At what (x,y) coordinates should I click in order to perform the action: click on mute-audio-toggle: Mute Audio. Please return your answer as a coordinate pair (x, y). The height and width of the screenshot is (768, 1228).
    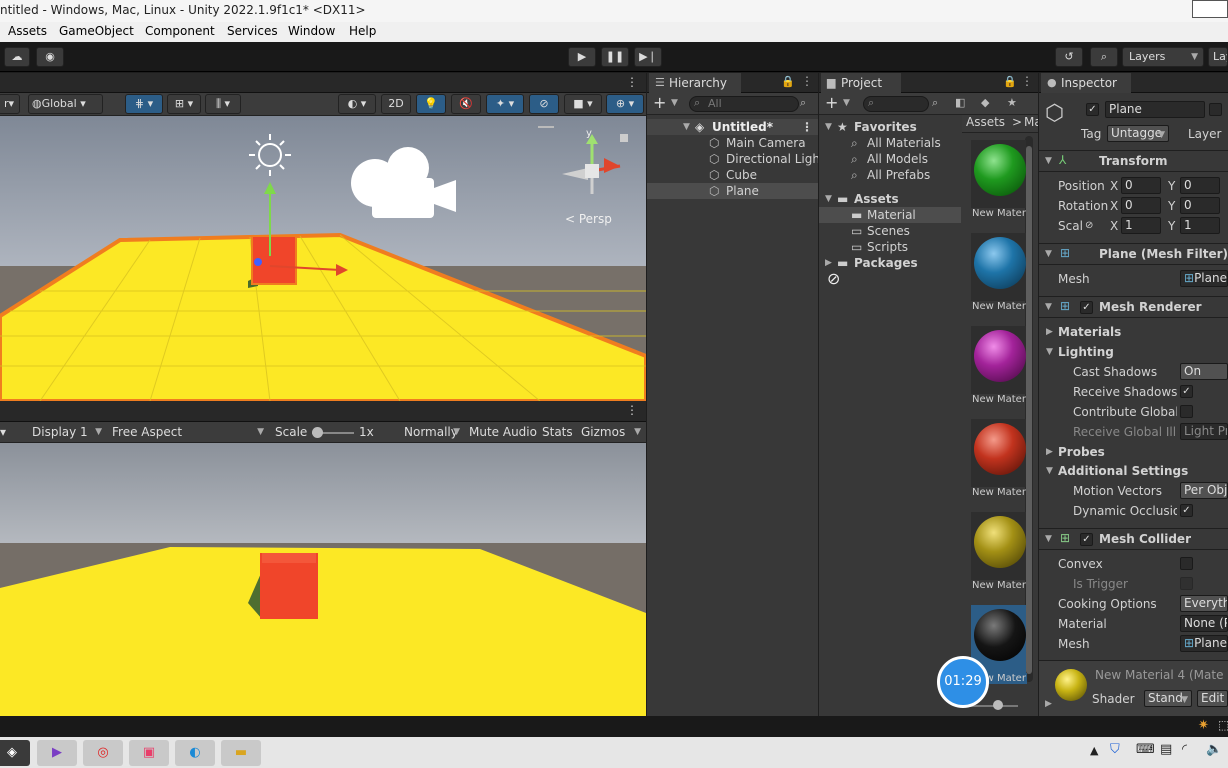
    Looking at the image, I should click on (503, 432).